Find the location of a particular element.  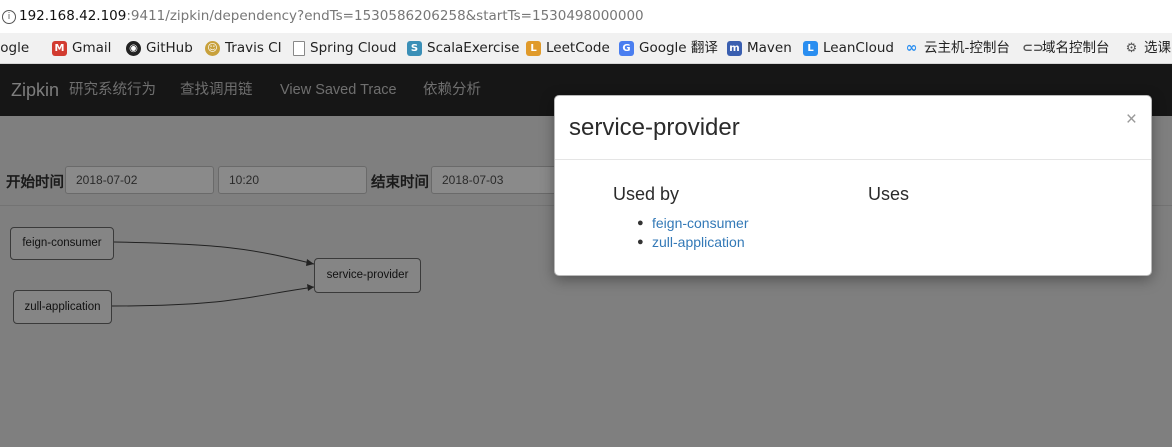

close-icon: × is located at coordinates (1131, 120).